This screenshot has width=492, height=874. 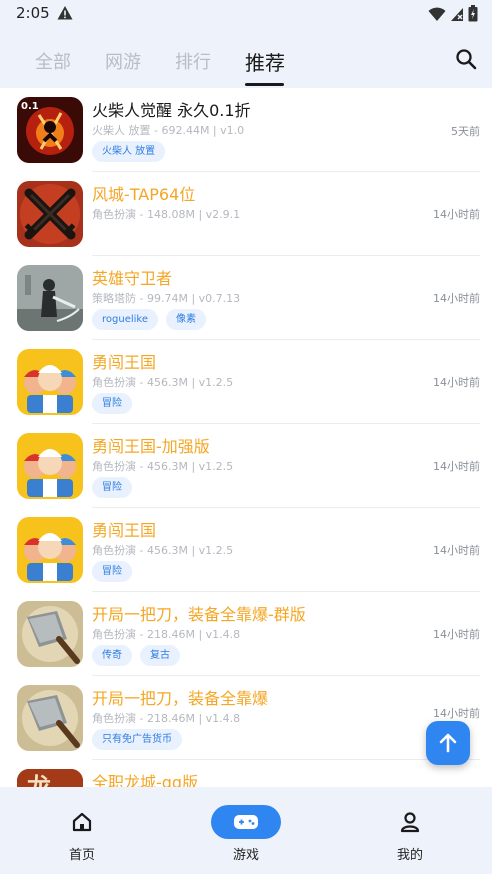 I want to click on tag: 像素, so click(x=186, y=319).